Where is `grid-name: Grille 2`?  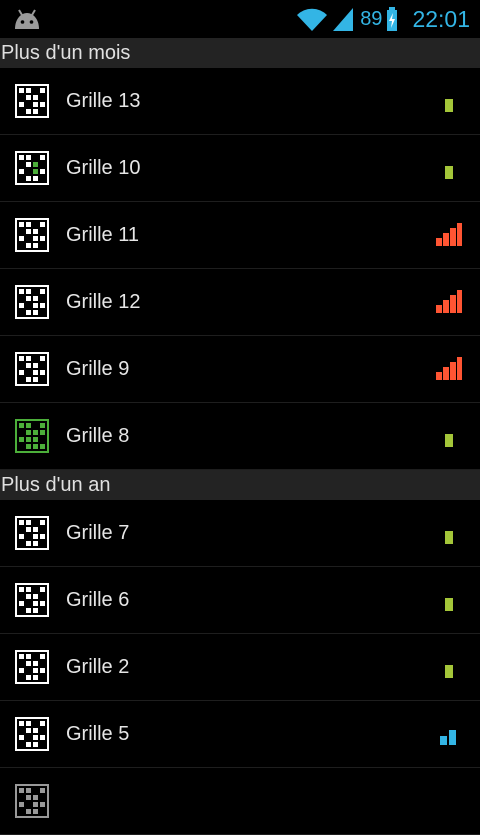
grid-name: Grille 2 is located at coordinates (98, 666).